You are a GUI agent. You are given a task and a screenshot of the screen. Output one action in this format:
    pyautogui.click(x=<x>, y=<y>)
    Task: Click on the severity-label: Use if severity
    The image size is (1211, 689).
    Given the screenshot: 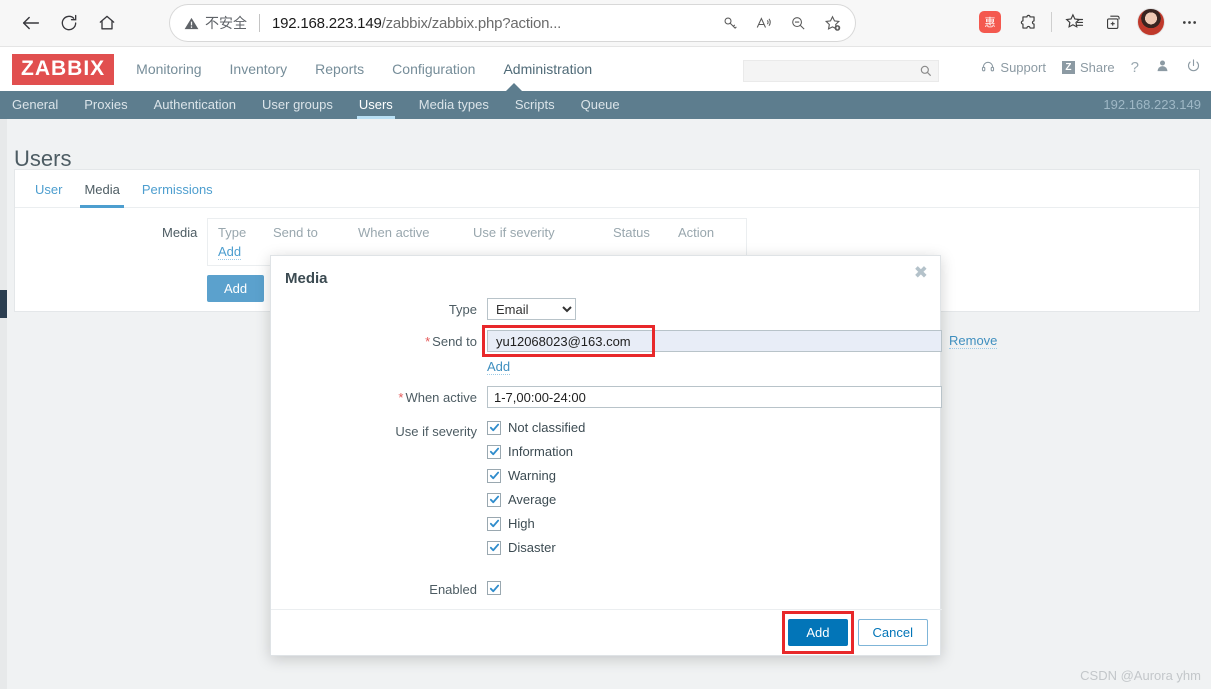 What is the action you would take?
    pyautogui.click(x=436, y=431)
    